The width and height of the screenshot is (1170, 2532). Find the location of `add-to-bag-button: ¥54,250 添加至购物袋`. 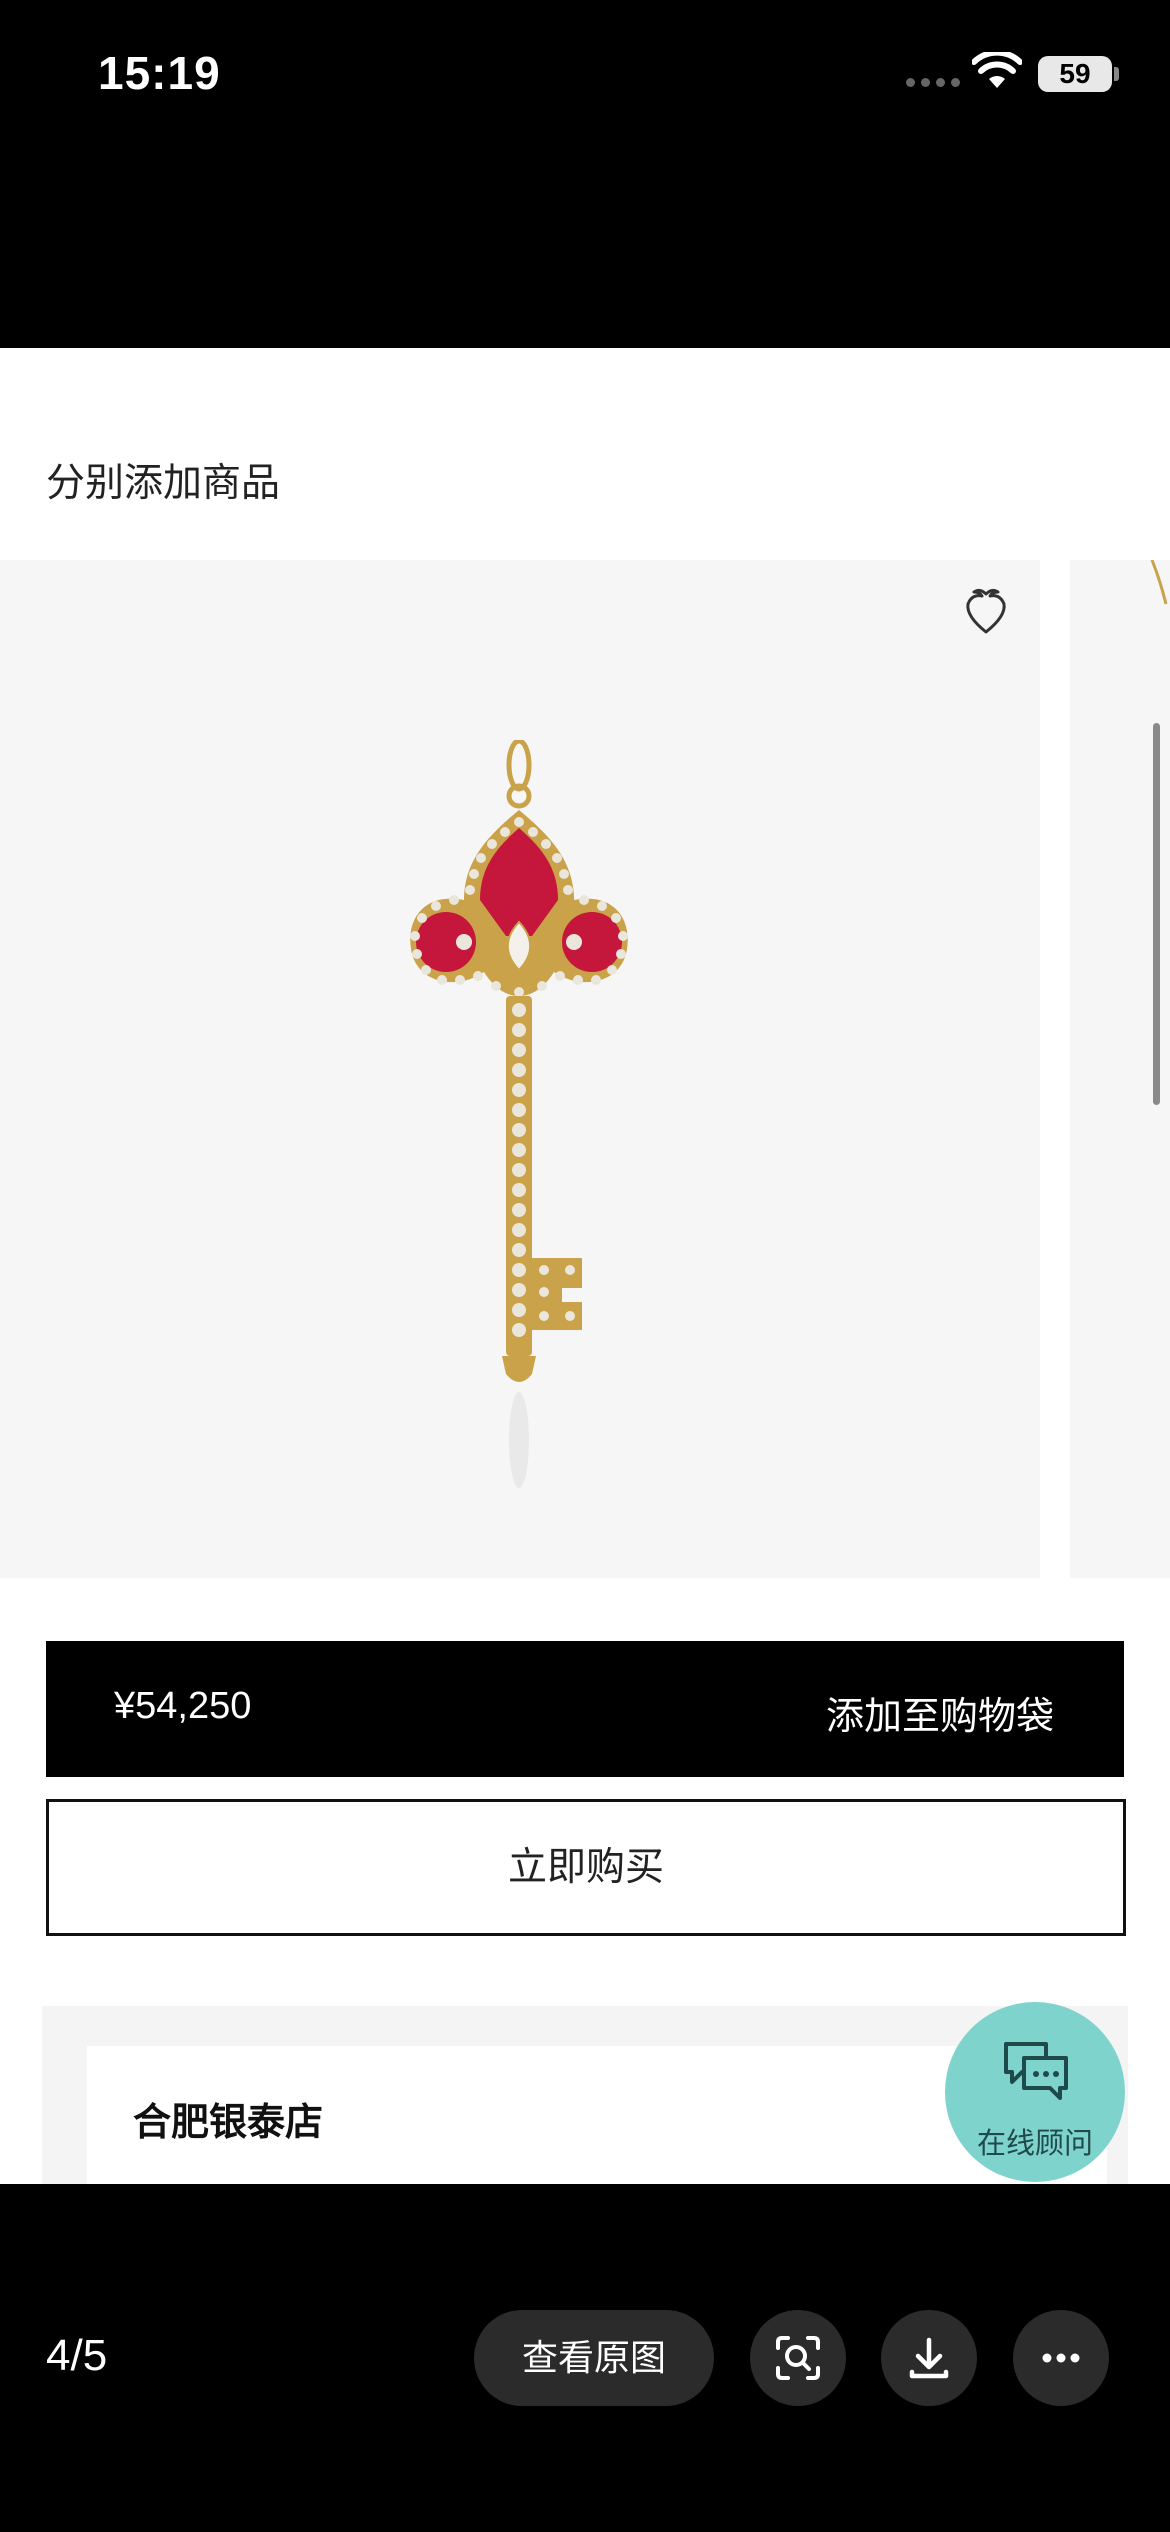

add-to-bag-button: ¥54,250 添加至购物袋 is located at coordinates (585, 1709).